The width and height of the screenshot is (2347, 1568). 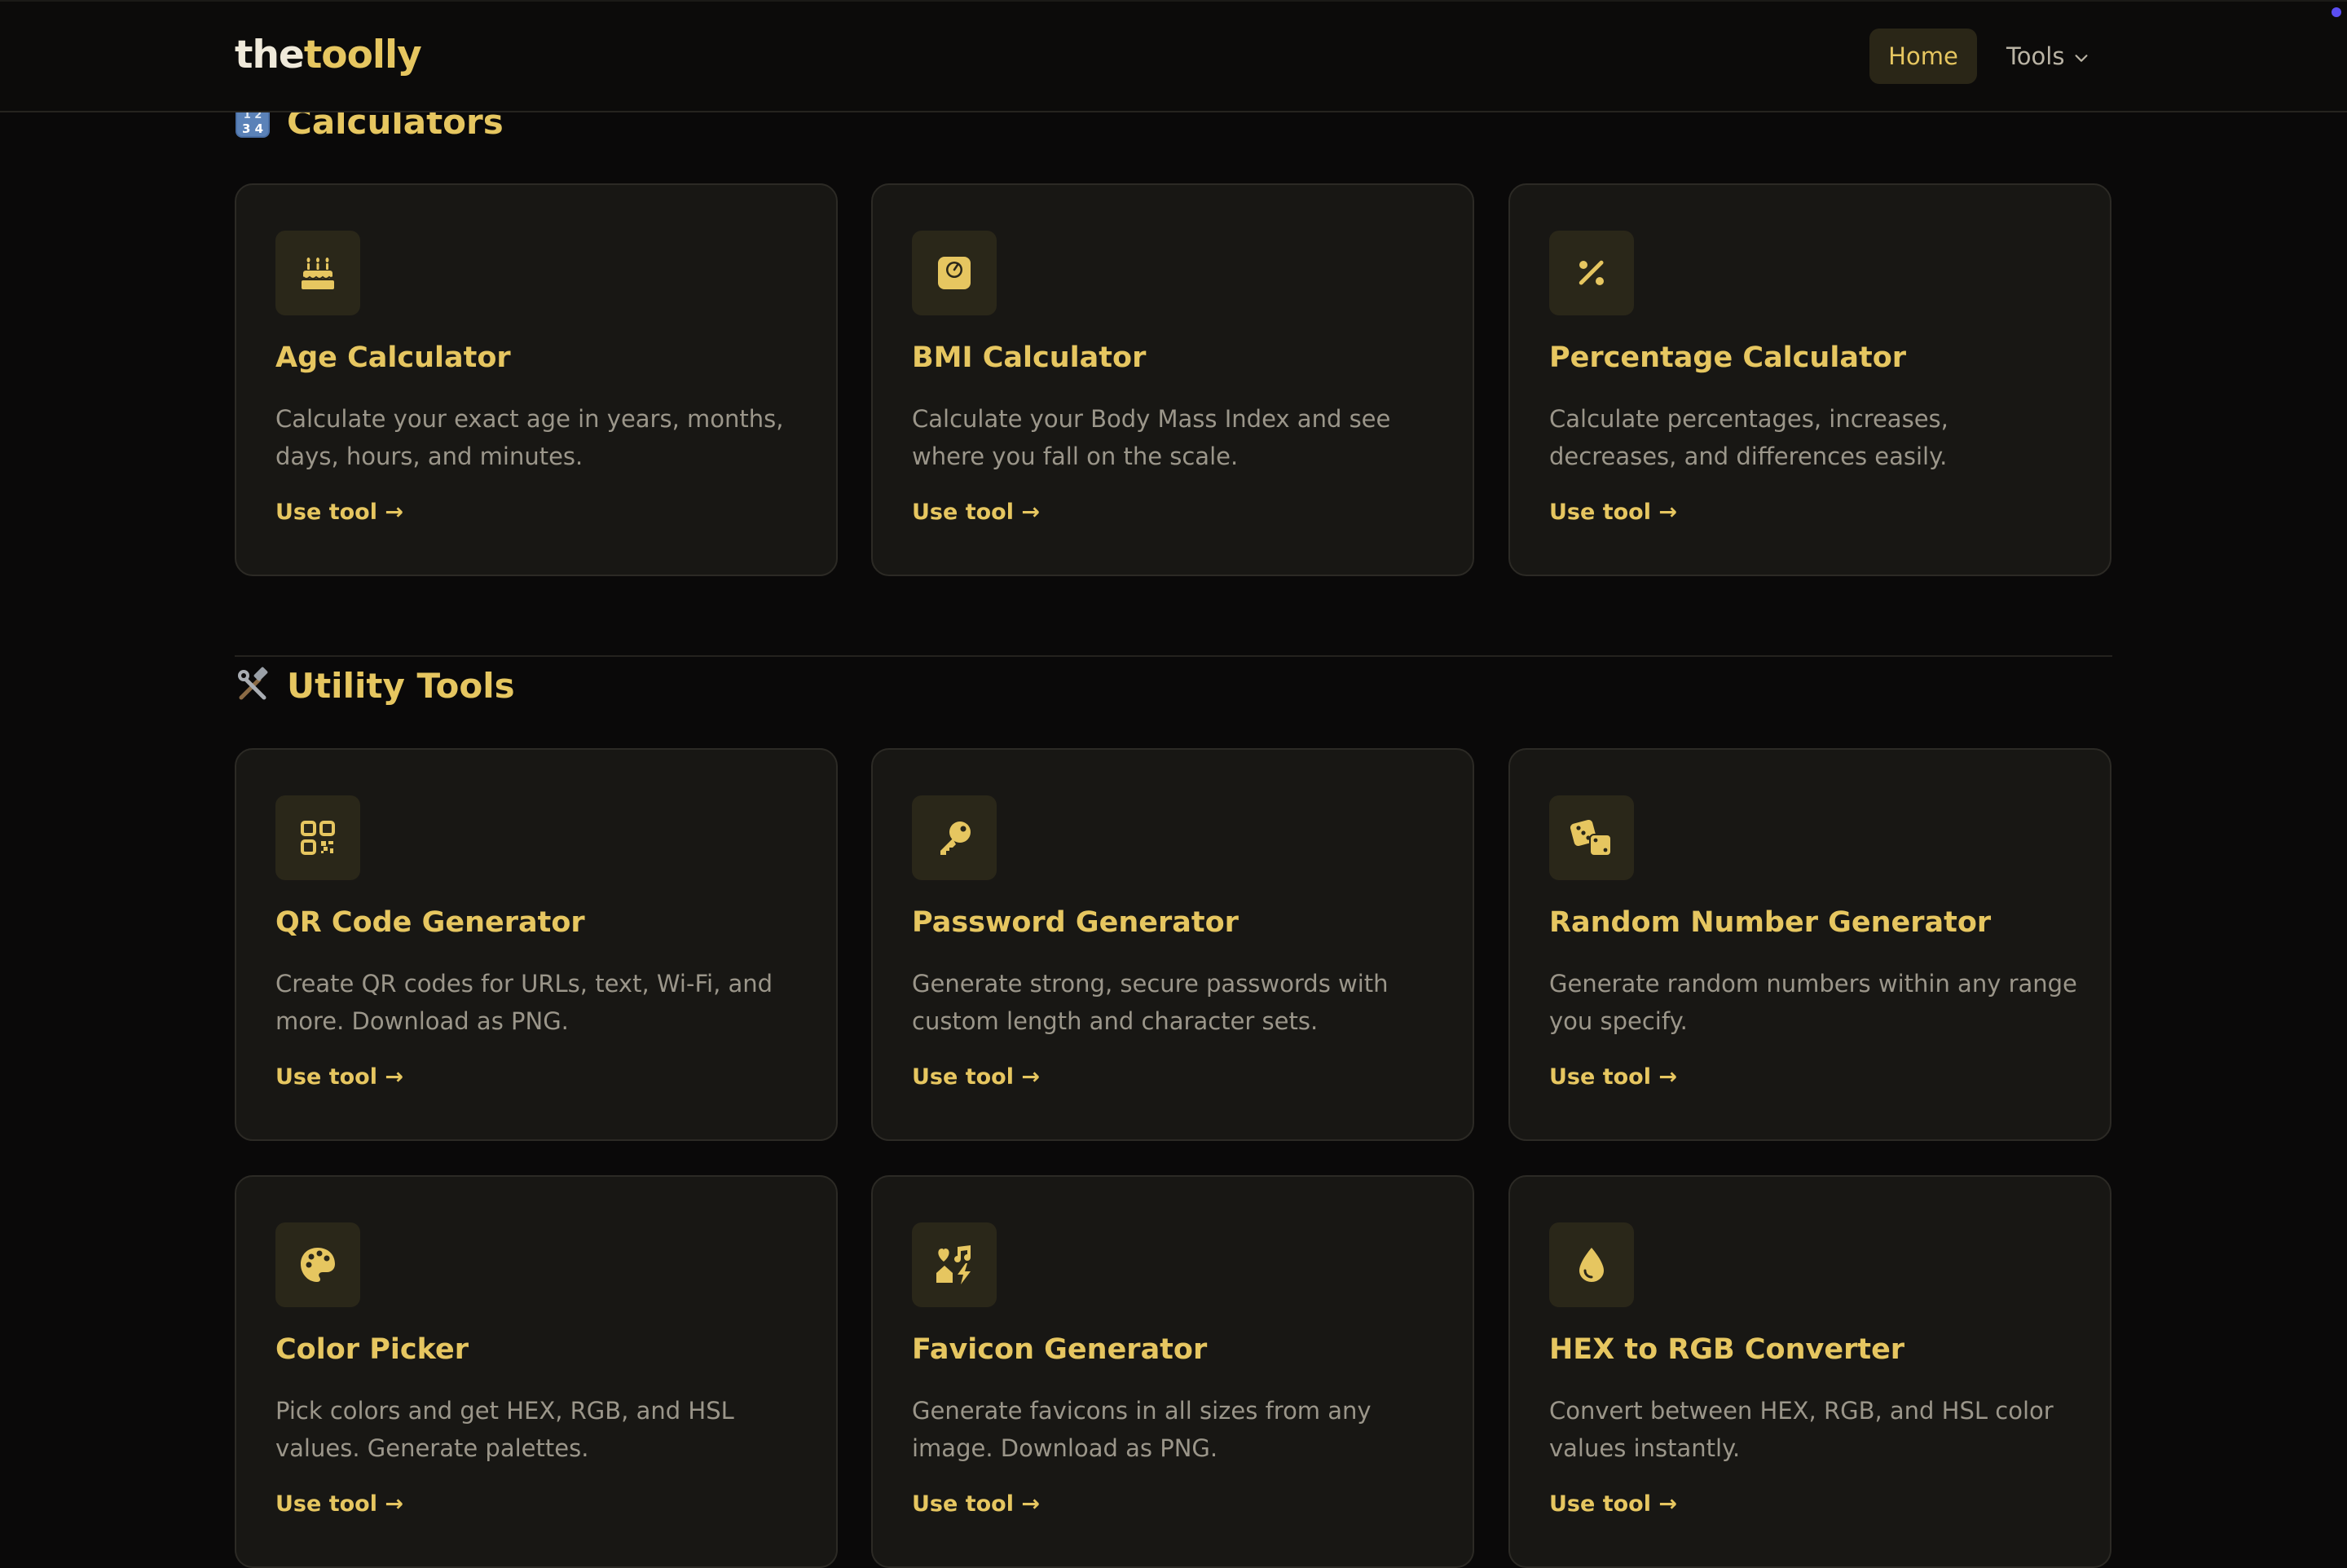 I want to click on weight-scale-icon, so click(x=954, y=273).